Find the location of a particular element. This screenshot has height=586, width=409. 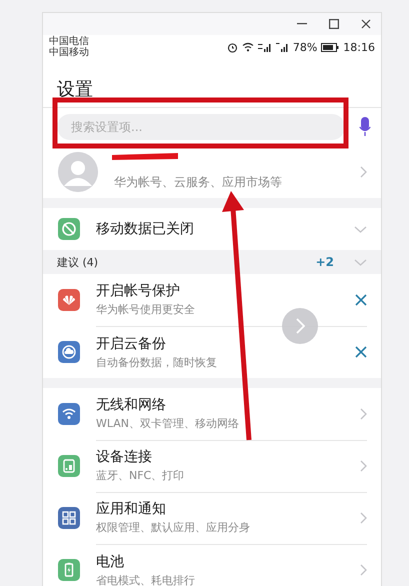

scribble-mark is located at coordinates (145, 156).